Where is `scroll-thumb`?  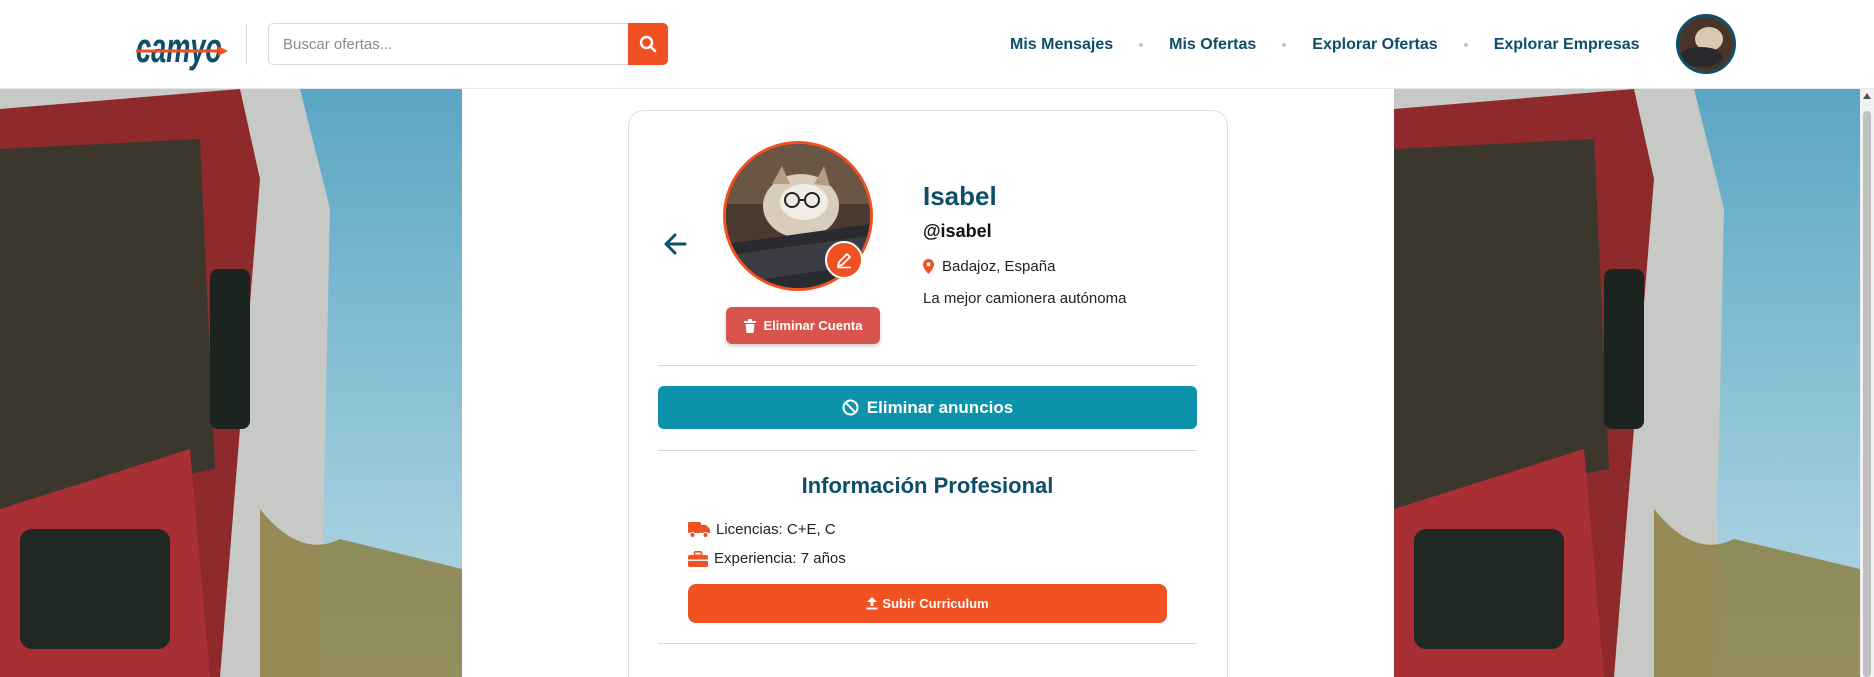
scroll-thumb is located at coordinates (1867, 394).